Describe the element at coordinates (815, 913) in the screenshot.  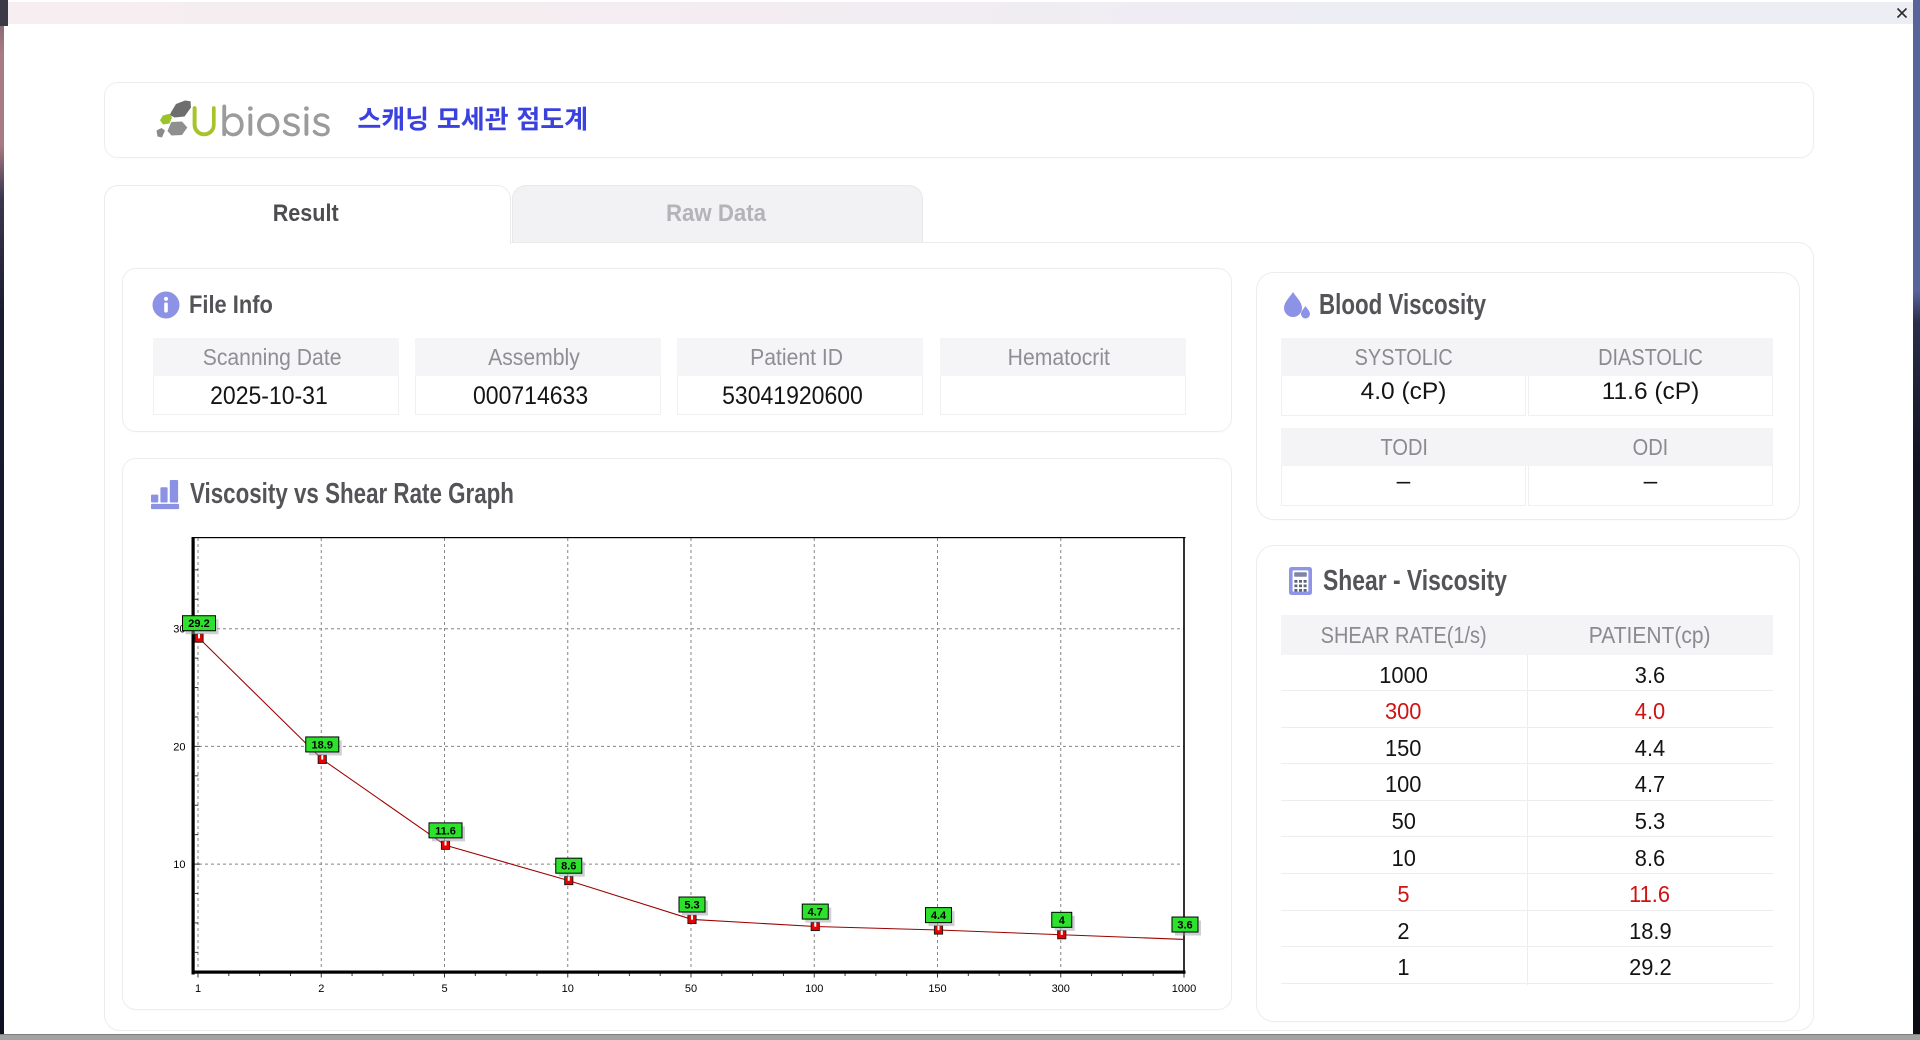
I see `svg-text: 4.7` at that location.